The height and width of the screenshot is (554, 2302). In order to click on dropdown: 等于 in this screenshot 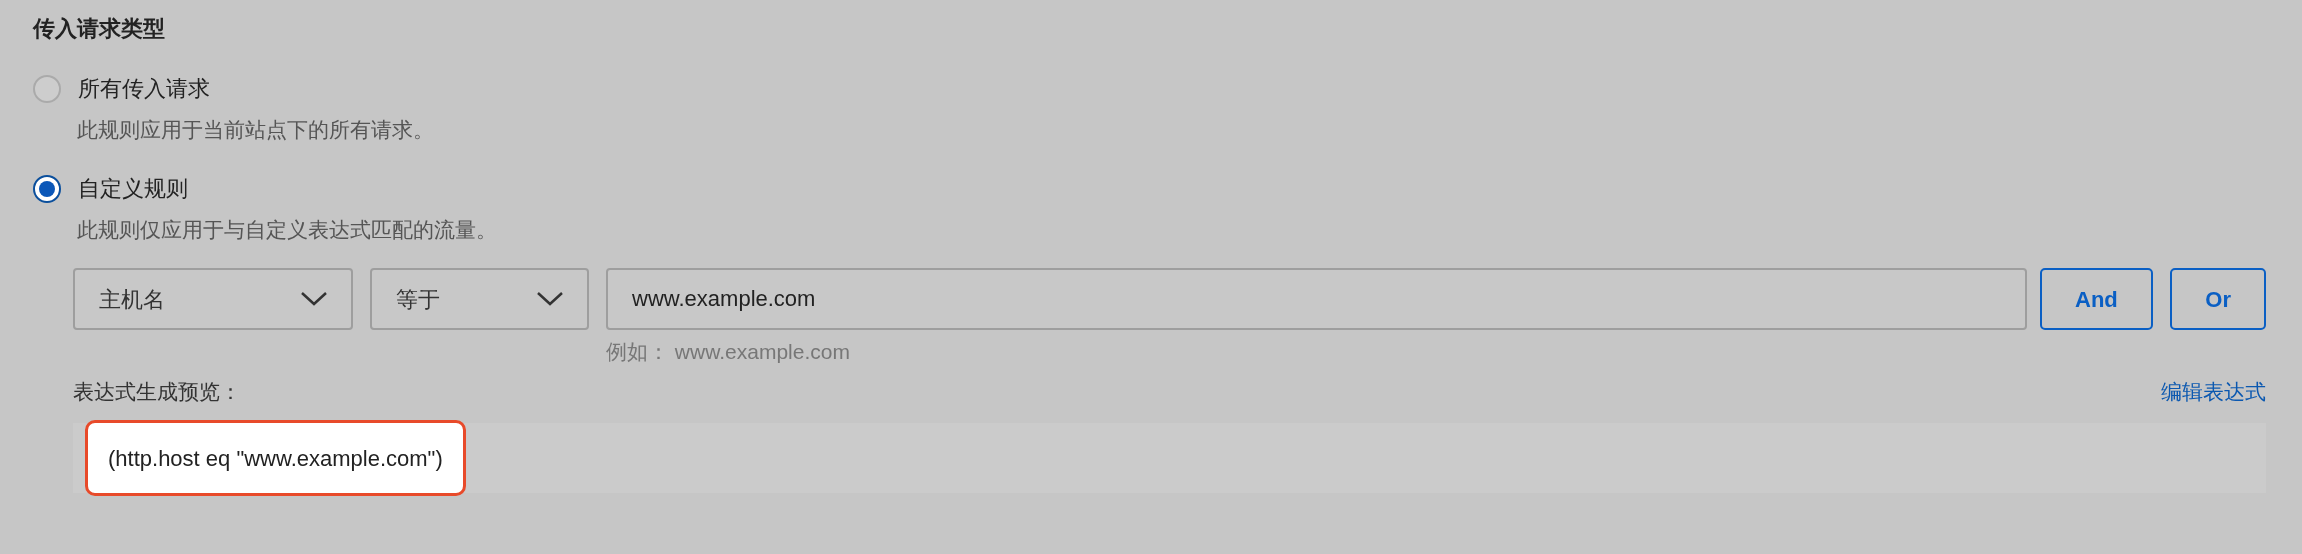, I will do `click(480, 299)`.